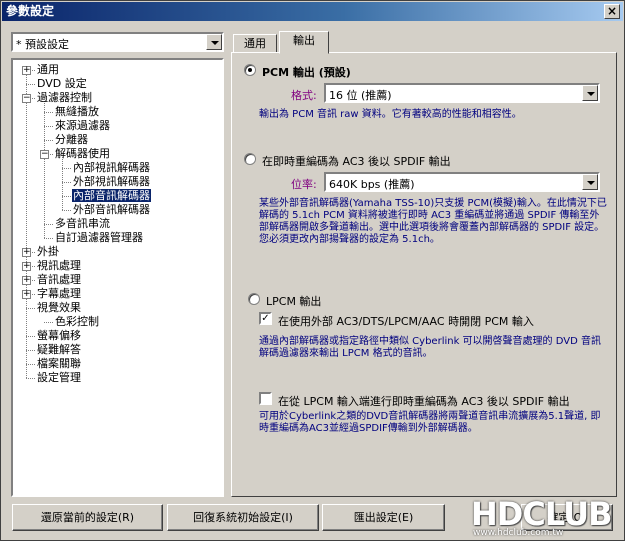 The width and height of the screenshot is (625, 541). What do you see at coordinates (243, 517) in the screenshot?
I see `restore-defaults-button: 回復系統初始設定(I)` at bounding box center [243, 517].